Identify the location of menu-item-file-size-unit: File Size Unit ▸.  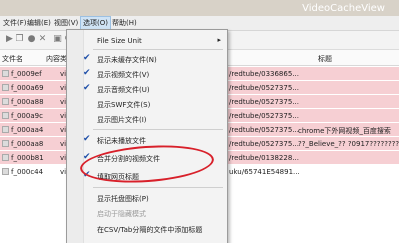
(147, 40).